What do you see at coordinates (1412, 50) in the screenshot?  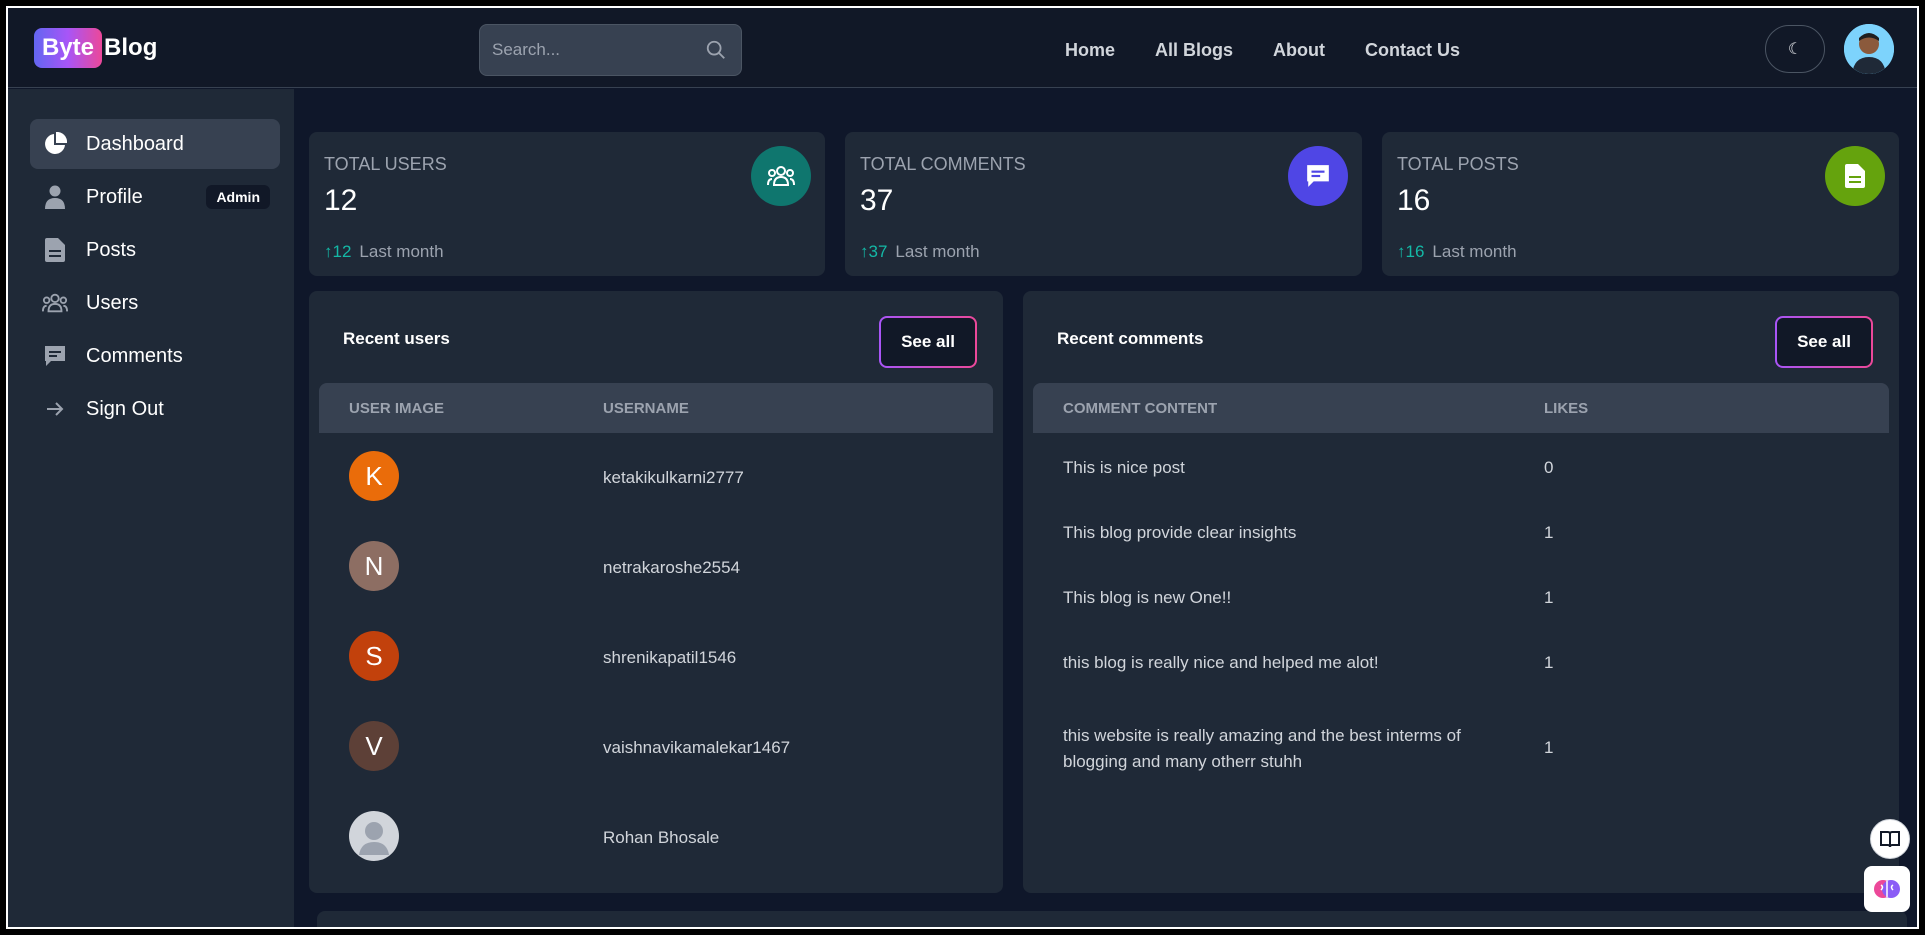 I see `nav-contact-us: Contact Us` at bounding box center [1412, 50].